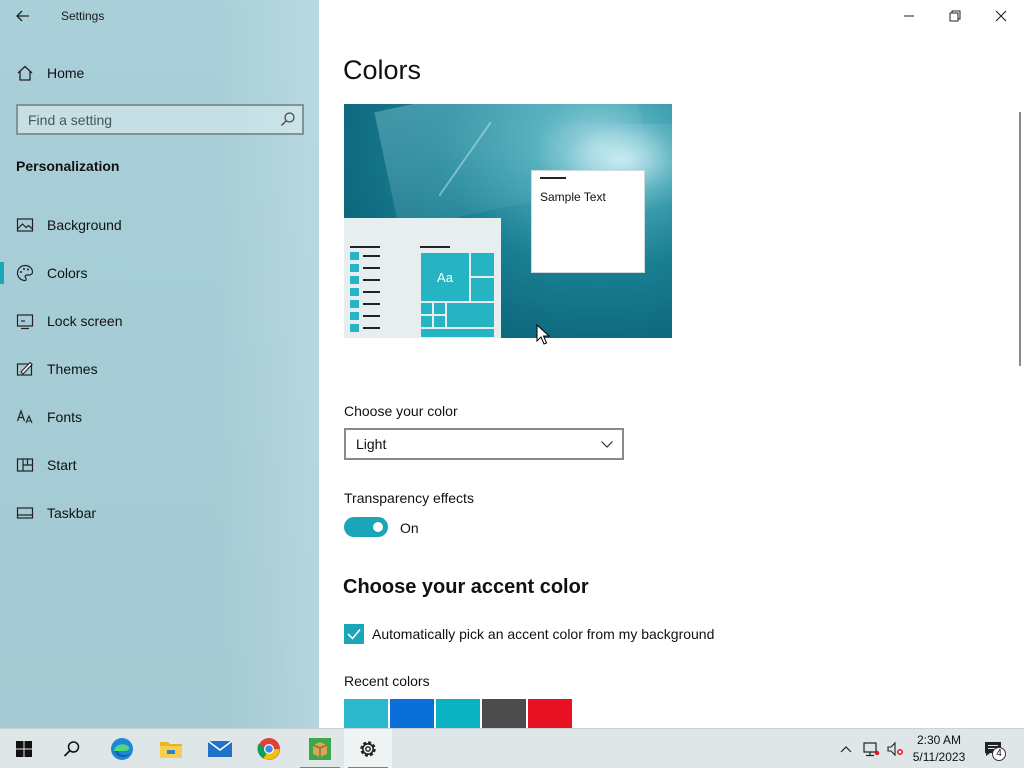 The width and height of the screenshot is (1024, 768). I want to click on close-button, so click(1001, 16).